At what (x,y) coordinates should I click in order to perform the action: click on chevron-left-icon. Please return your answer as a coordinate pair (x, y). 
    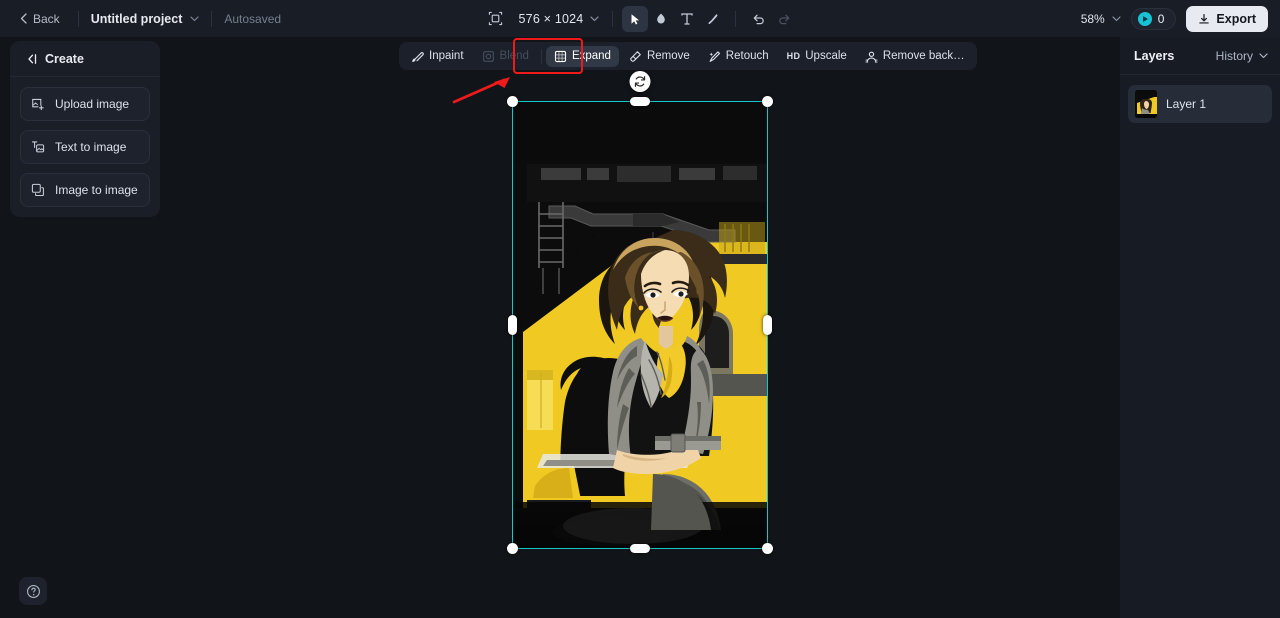
    Looking at the image, I should click on (23, 18).